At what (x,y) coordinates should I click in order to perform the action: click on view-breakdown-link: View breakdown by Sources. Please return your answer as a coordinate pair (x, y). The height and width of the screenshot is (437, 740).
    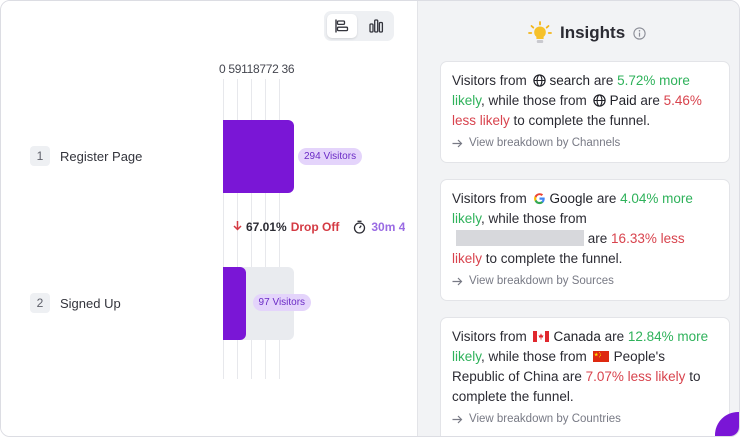
    Looking at the image, I should click on (585, 281).